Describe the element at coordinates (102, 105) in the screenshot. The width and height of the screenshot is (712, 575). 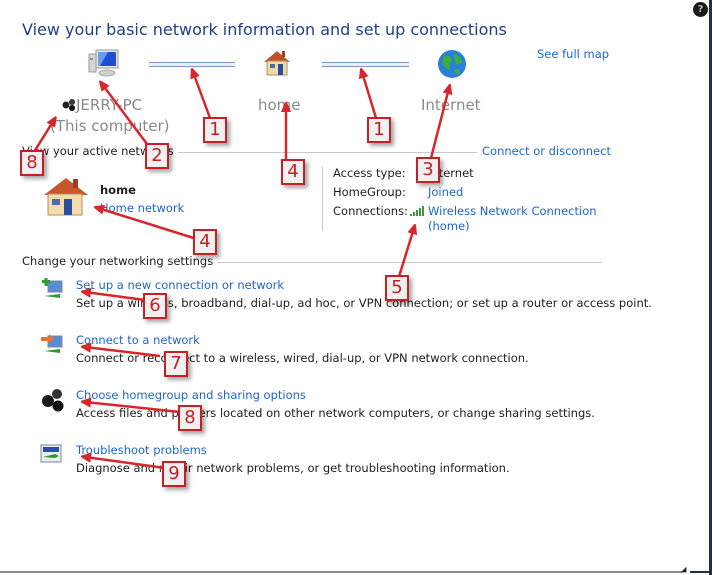
I see `computer-name-label: JERRY-PC` at that location.